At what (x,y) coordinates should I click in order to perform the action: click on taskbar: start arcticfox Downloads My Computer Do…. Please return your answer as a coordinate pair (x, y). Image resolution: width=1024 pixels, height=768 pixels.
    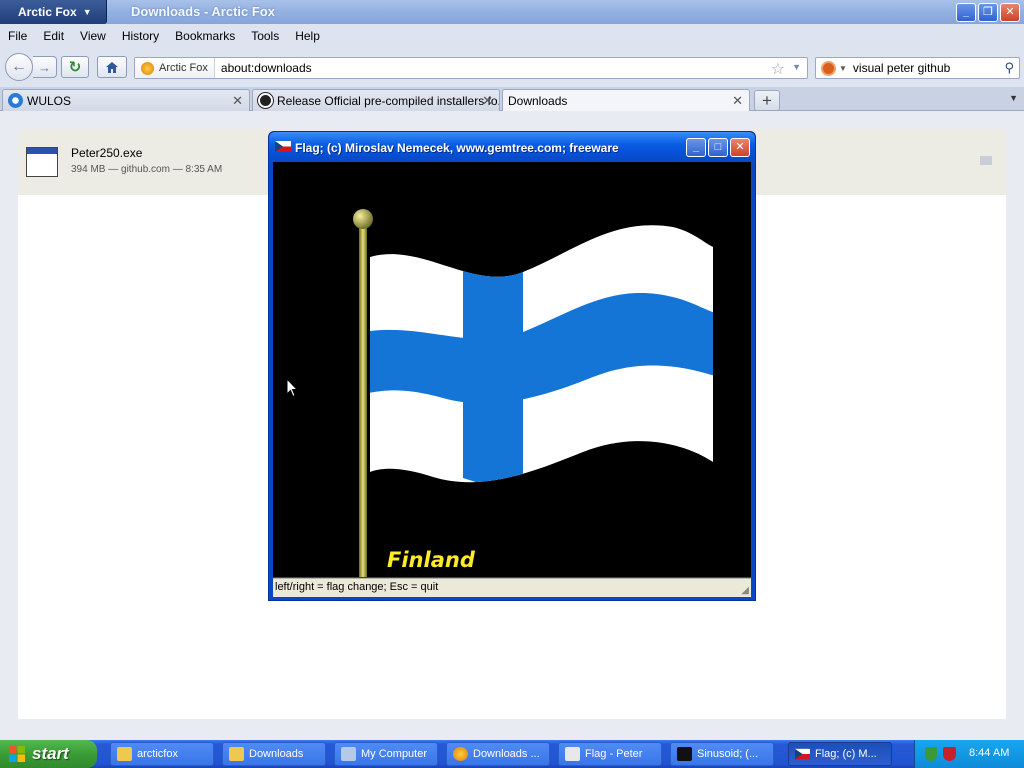
    Looking at the image, I should click on (512, 754).